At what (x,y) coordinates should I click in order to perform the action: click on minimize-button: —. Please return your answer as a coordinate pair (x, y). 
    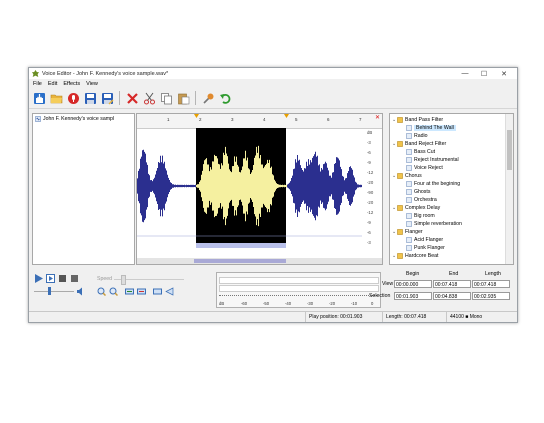
    Looking at the image, I should click on (465, 73).